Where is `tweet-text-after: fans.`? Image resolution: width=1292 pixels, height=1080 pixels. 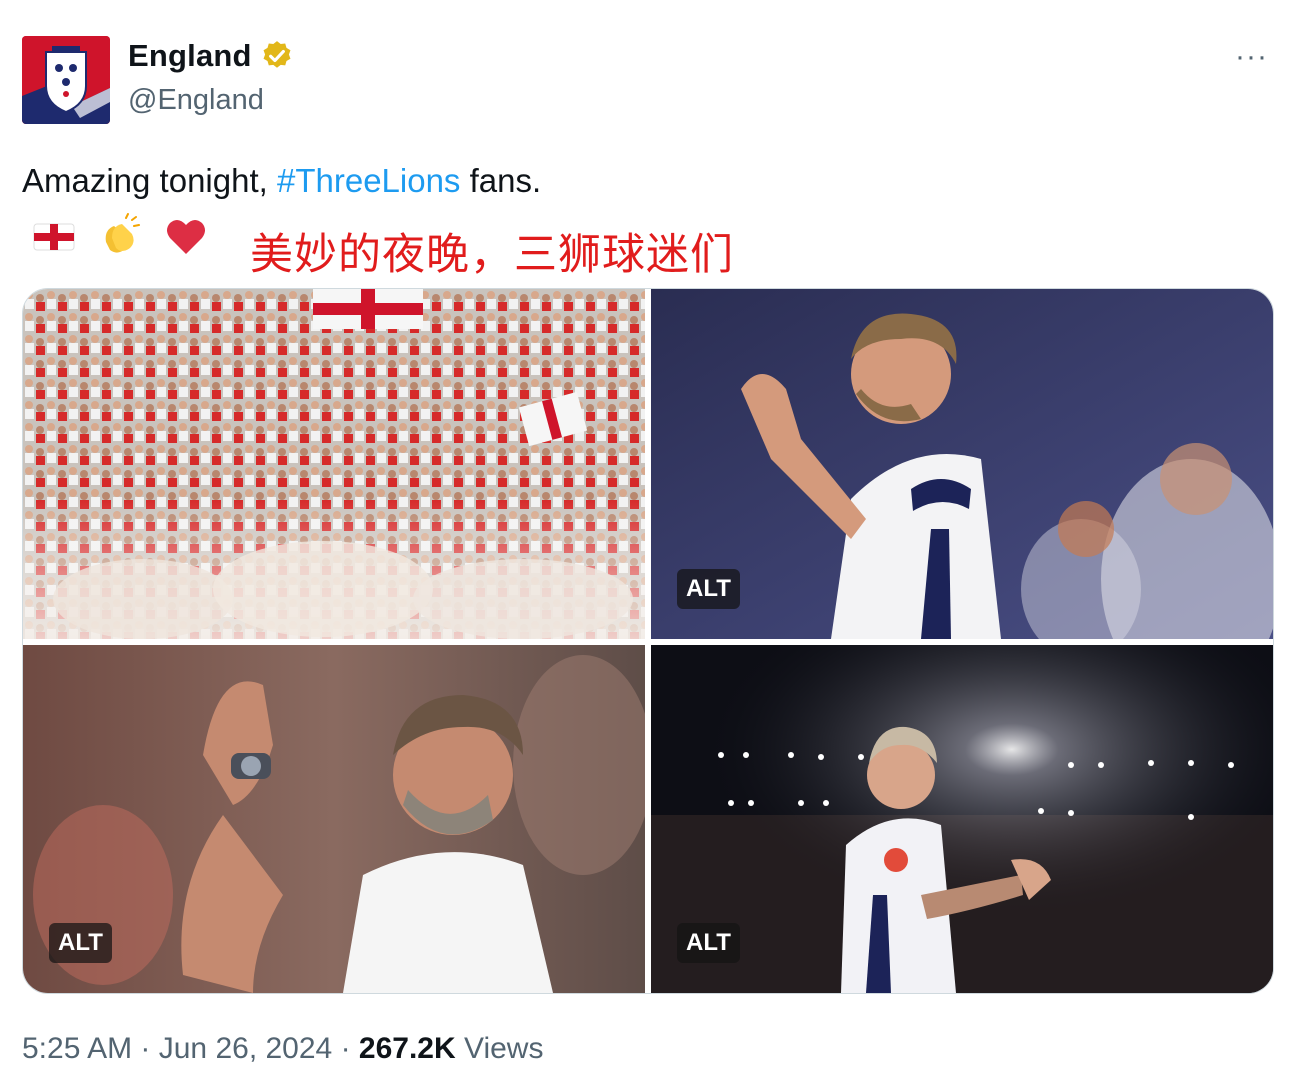
tweet-text-after: fans. is located at coordinates (501, 180).